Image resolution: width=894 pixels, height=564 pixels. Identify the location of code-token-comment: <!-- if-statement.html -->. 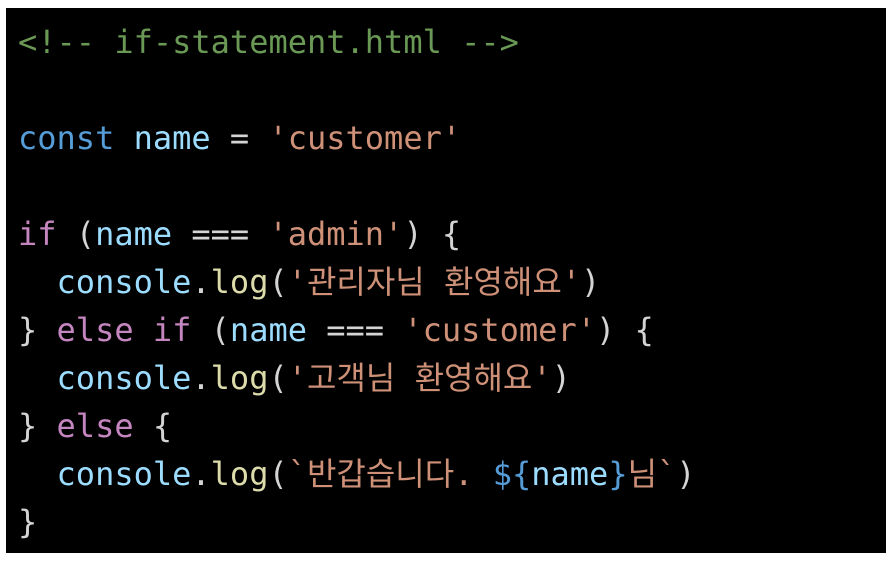
(268, 42).